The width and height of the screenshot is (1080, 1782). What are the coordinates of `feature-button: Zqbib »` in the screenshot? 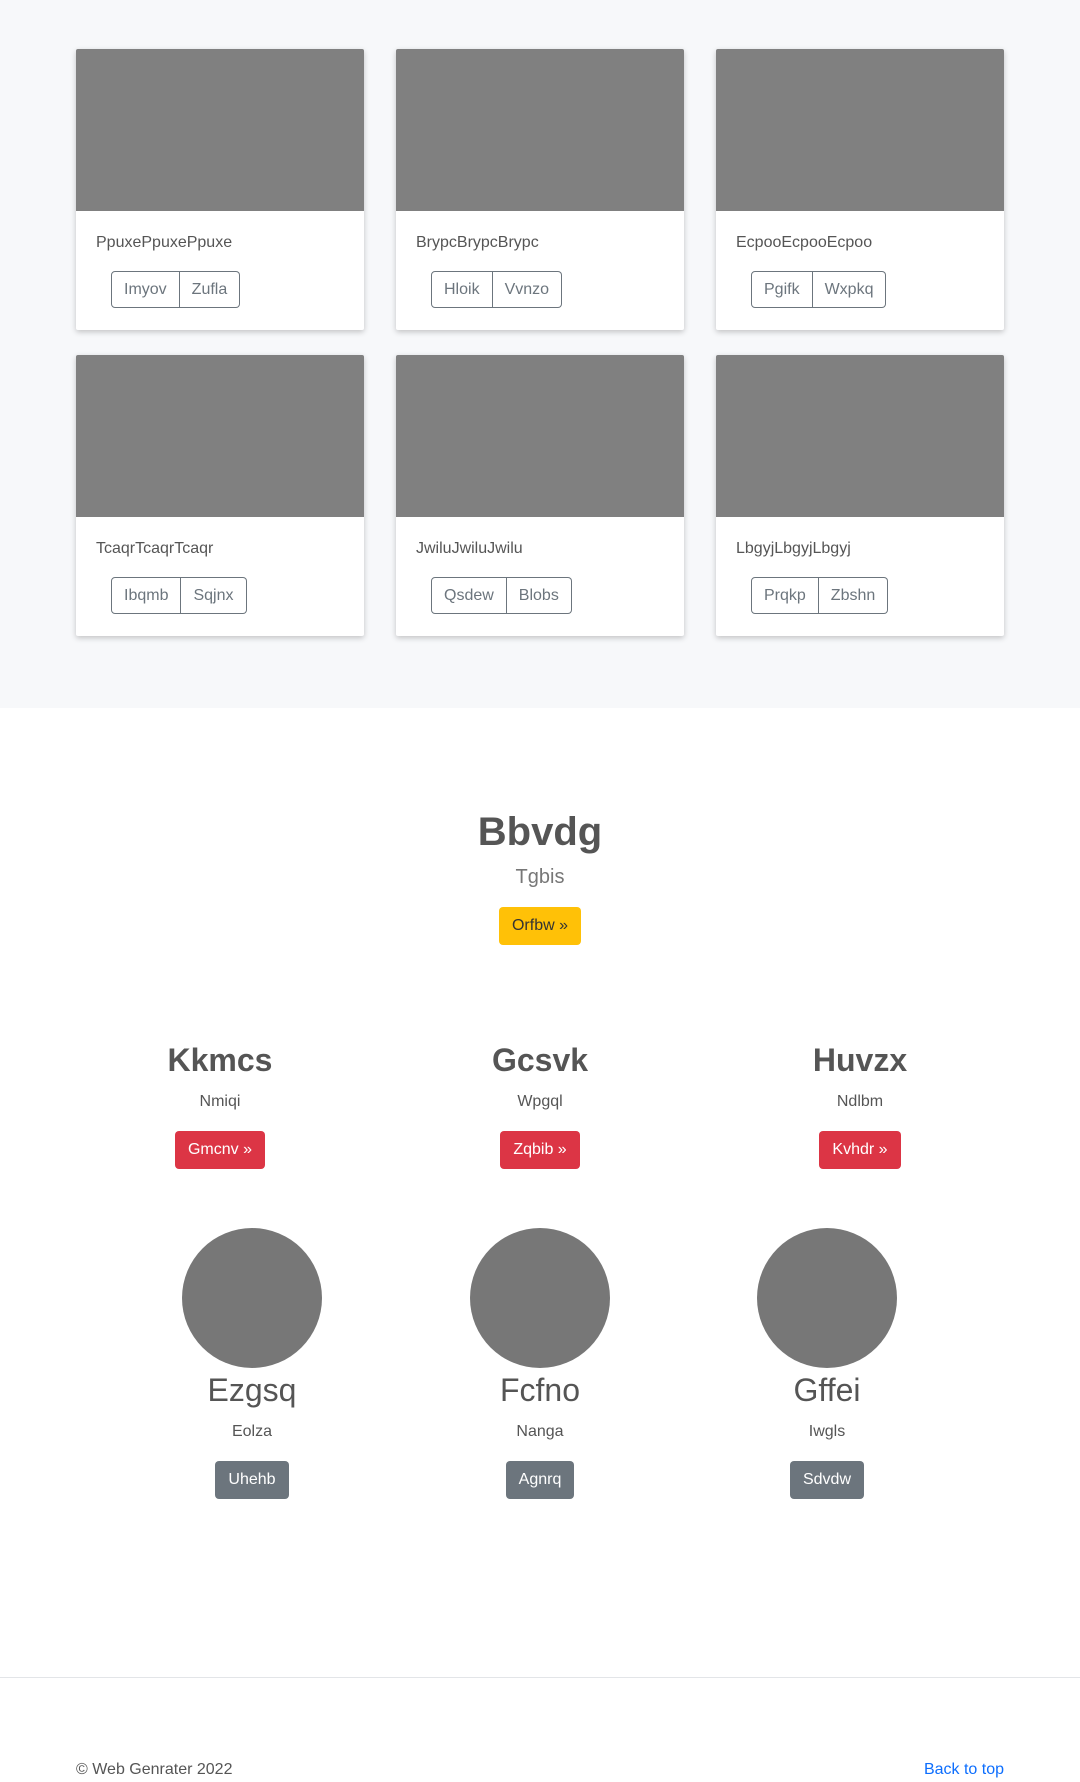 It's located at (540, 1150).